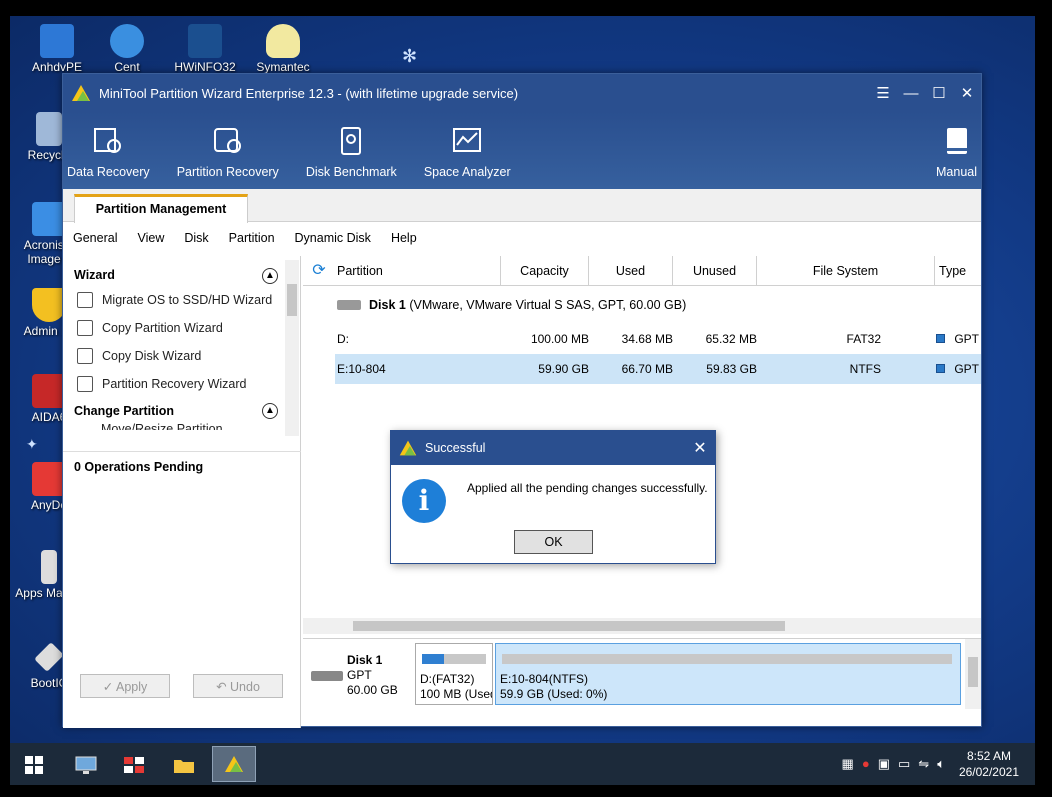 This screenshot has width=1052, height=797. Describe the element at coordinates (967, 93) in the screenshot. I see `close-button: ✕` at that location.